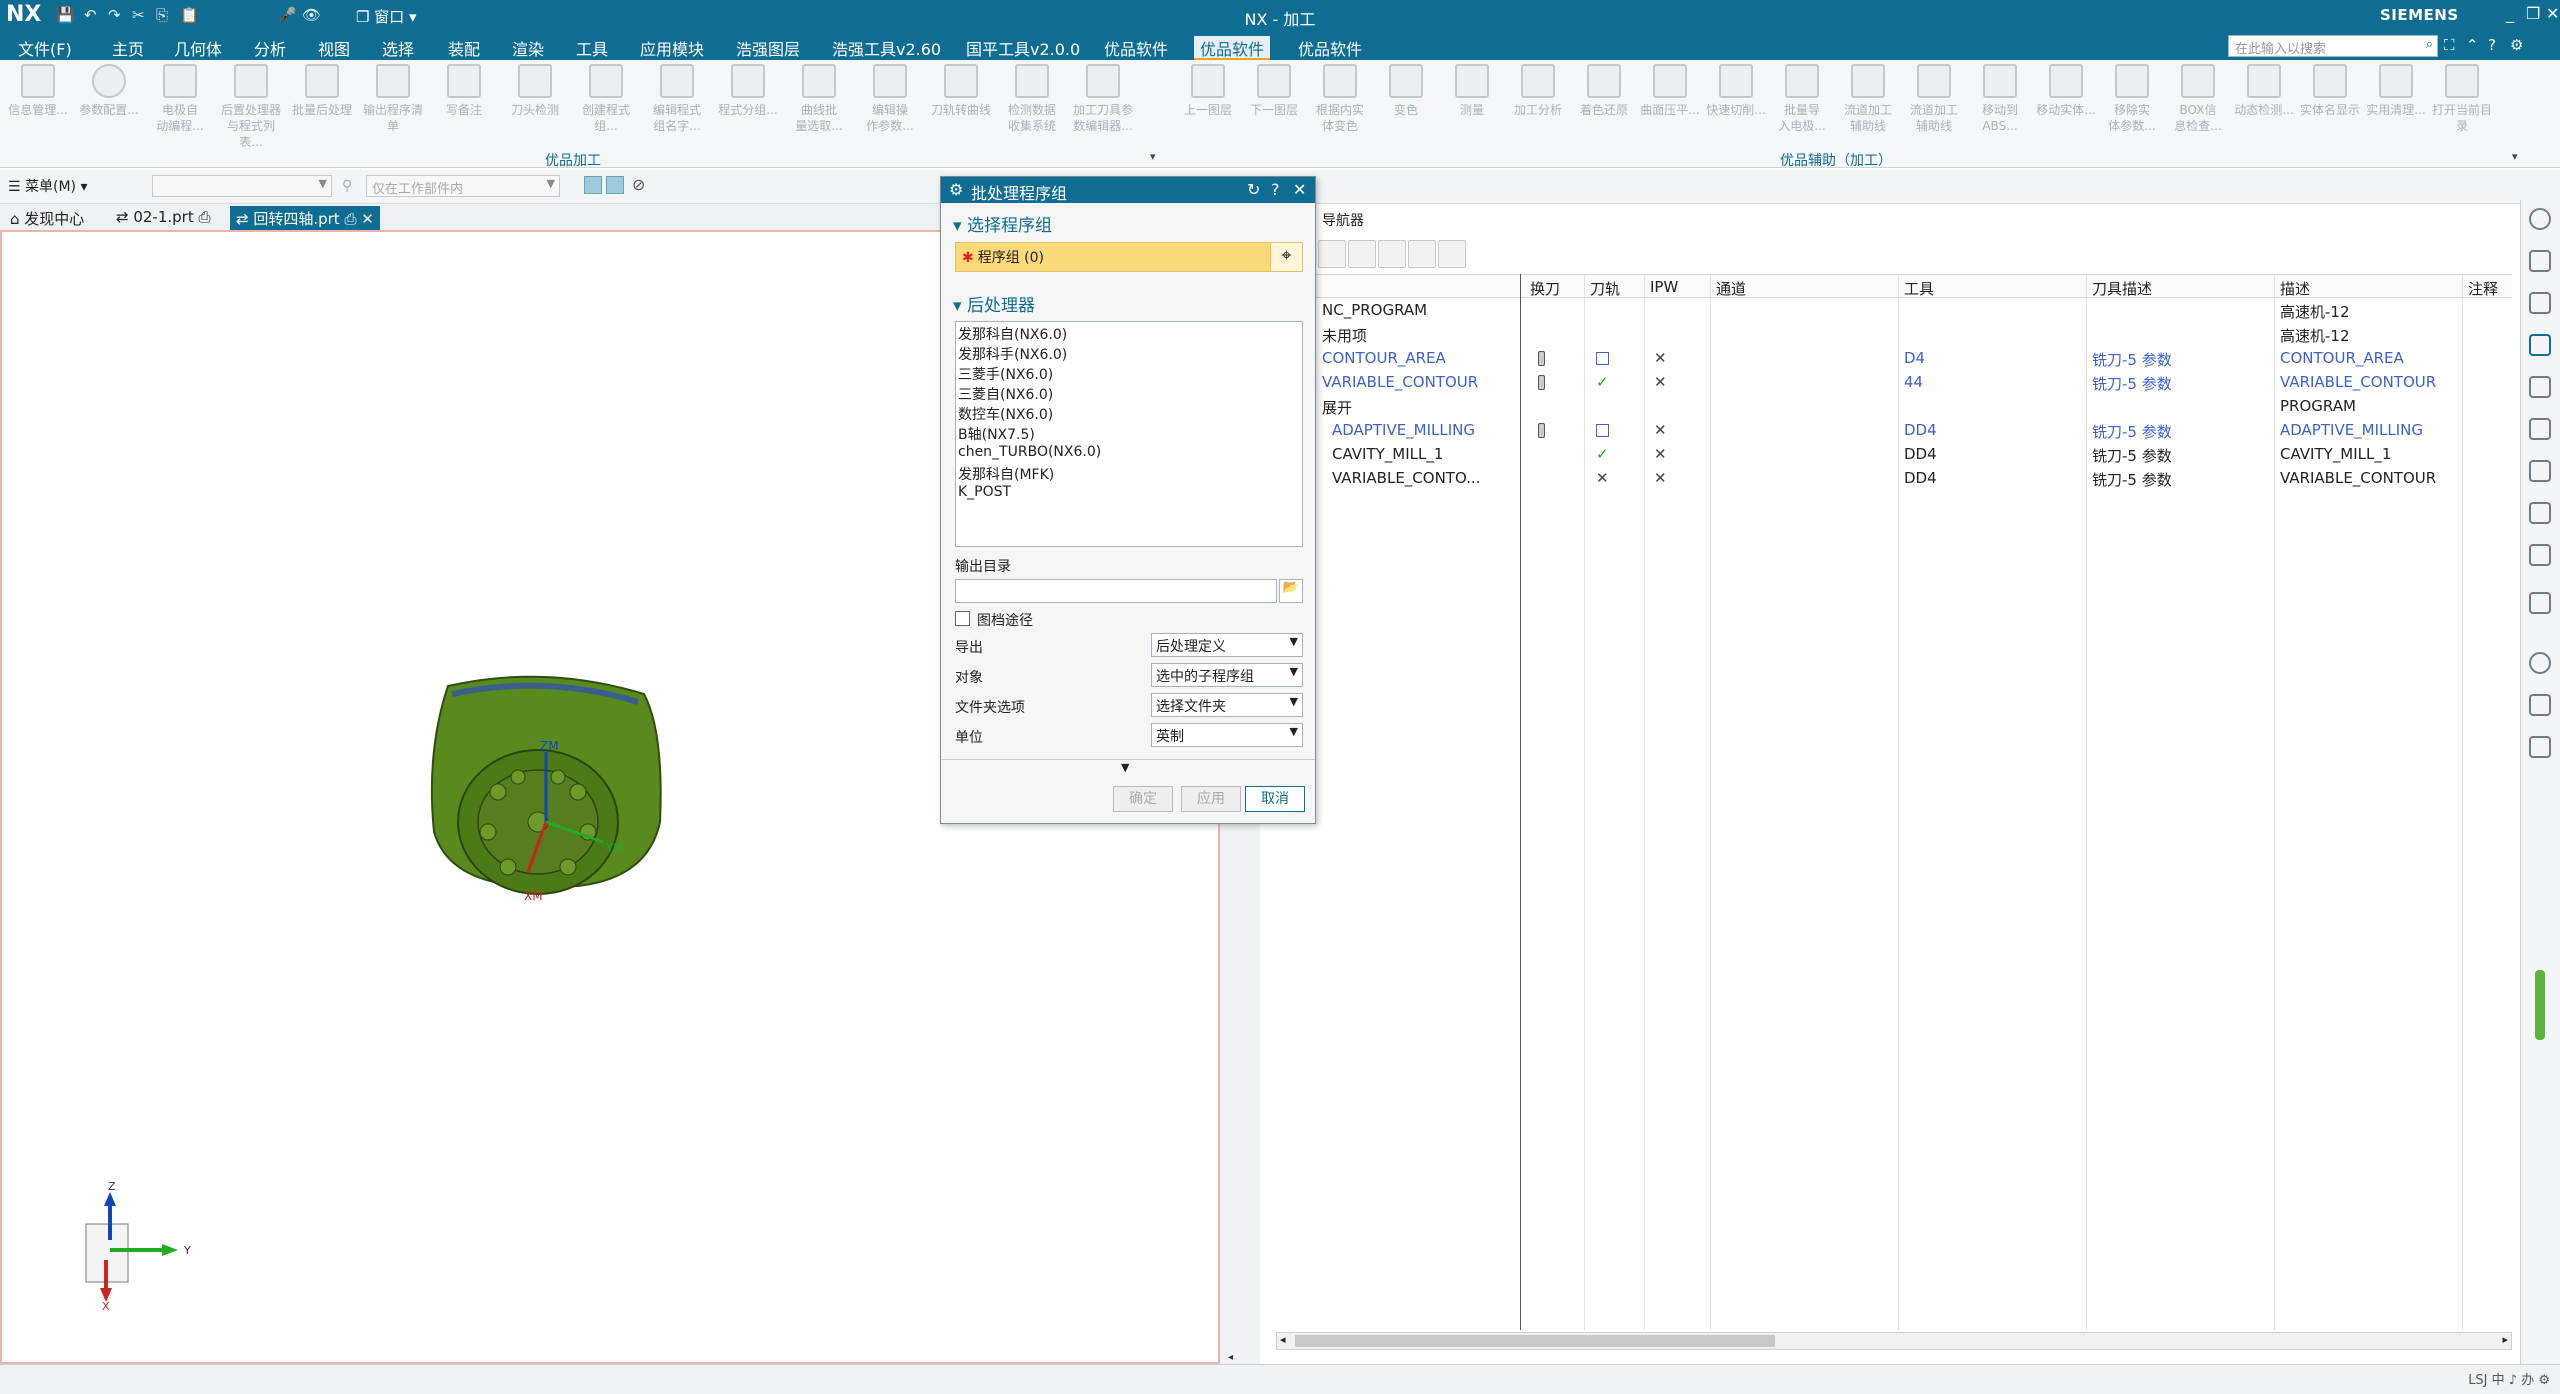 This screenshot has width=2560, height=1394. Describe the element at coordinates (2540, 219) in the screenshot. I see `resource-settings-icon` at that location.